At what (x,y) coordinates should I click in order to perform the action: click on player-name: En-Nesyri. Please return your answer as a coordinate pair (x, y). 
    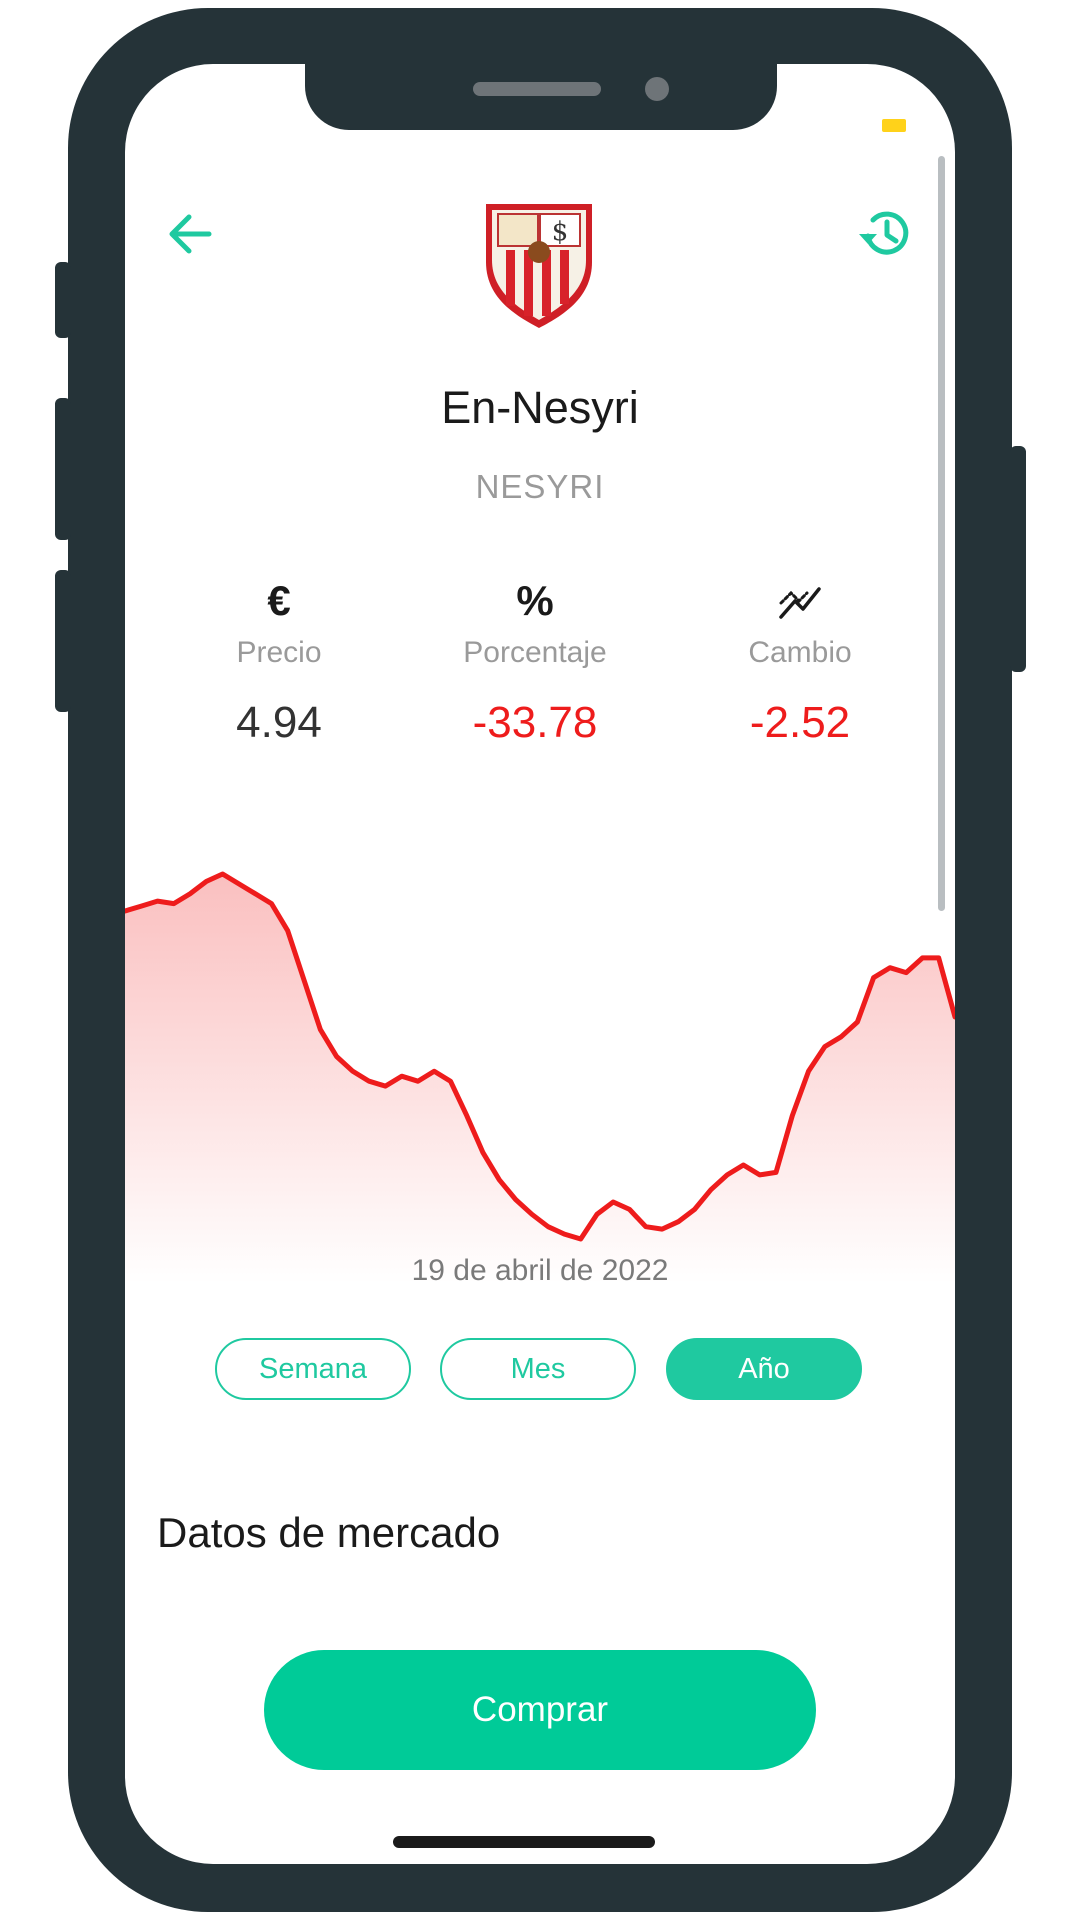
    Looking at the image, I should click on (540, 407).